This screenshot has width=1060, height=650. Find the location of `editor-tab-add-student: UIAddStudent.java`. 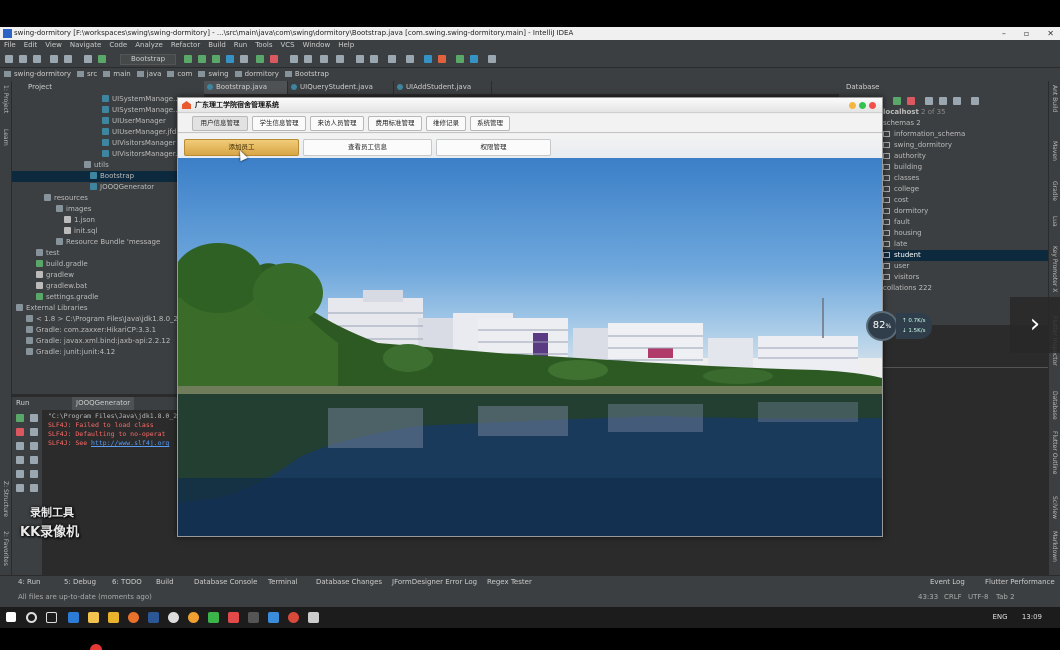

editor-tab-add-student: UIAddStudent.java is located at coordinates (443, 87).